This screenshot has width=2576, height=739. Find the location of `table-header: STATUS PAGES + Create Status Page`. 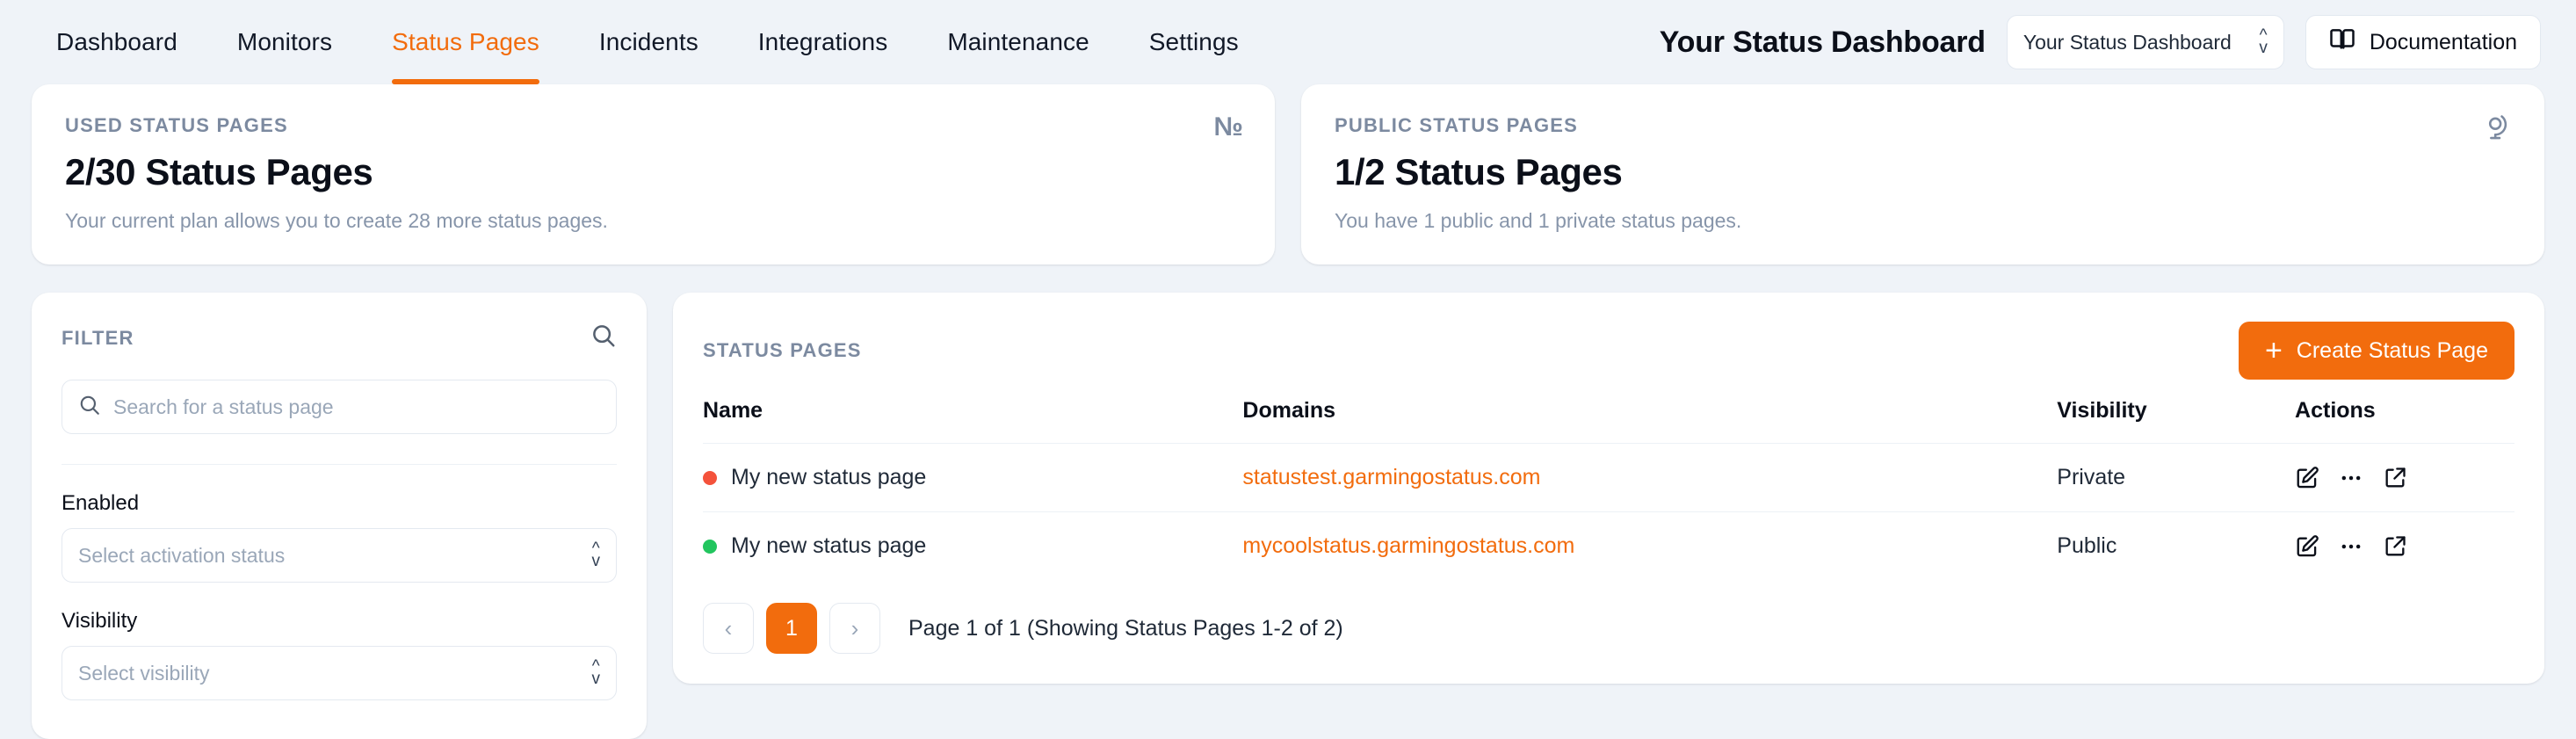

table-header: STATUS PAGES + Create Status Page is located at coordinates (1608, 350).